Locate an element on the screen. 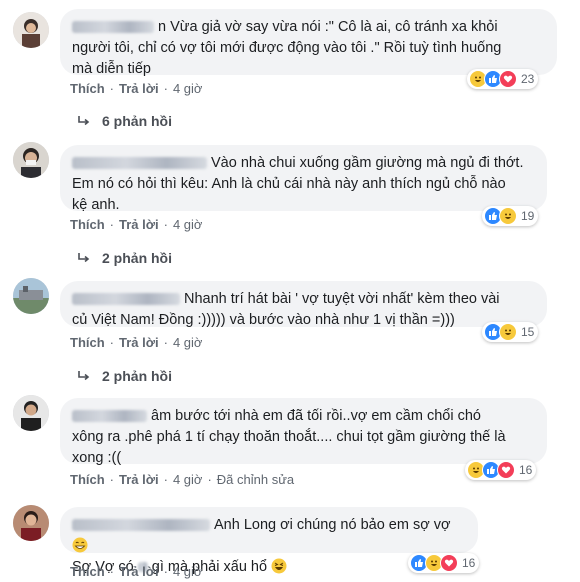 The width and height of the screenshot is (580, 582). comment-text-line: Anh Long ơi chúng nó bảo em sợ vợ is located at coordinates (332, 525).